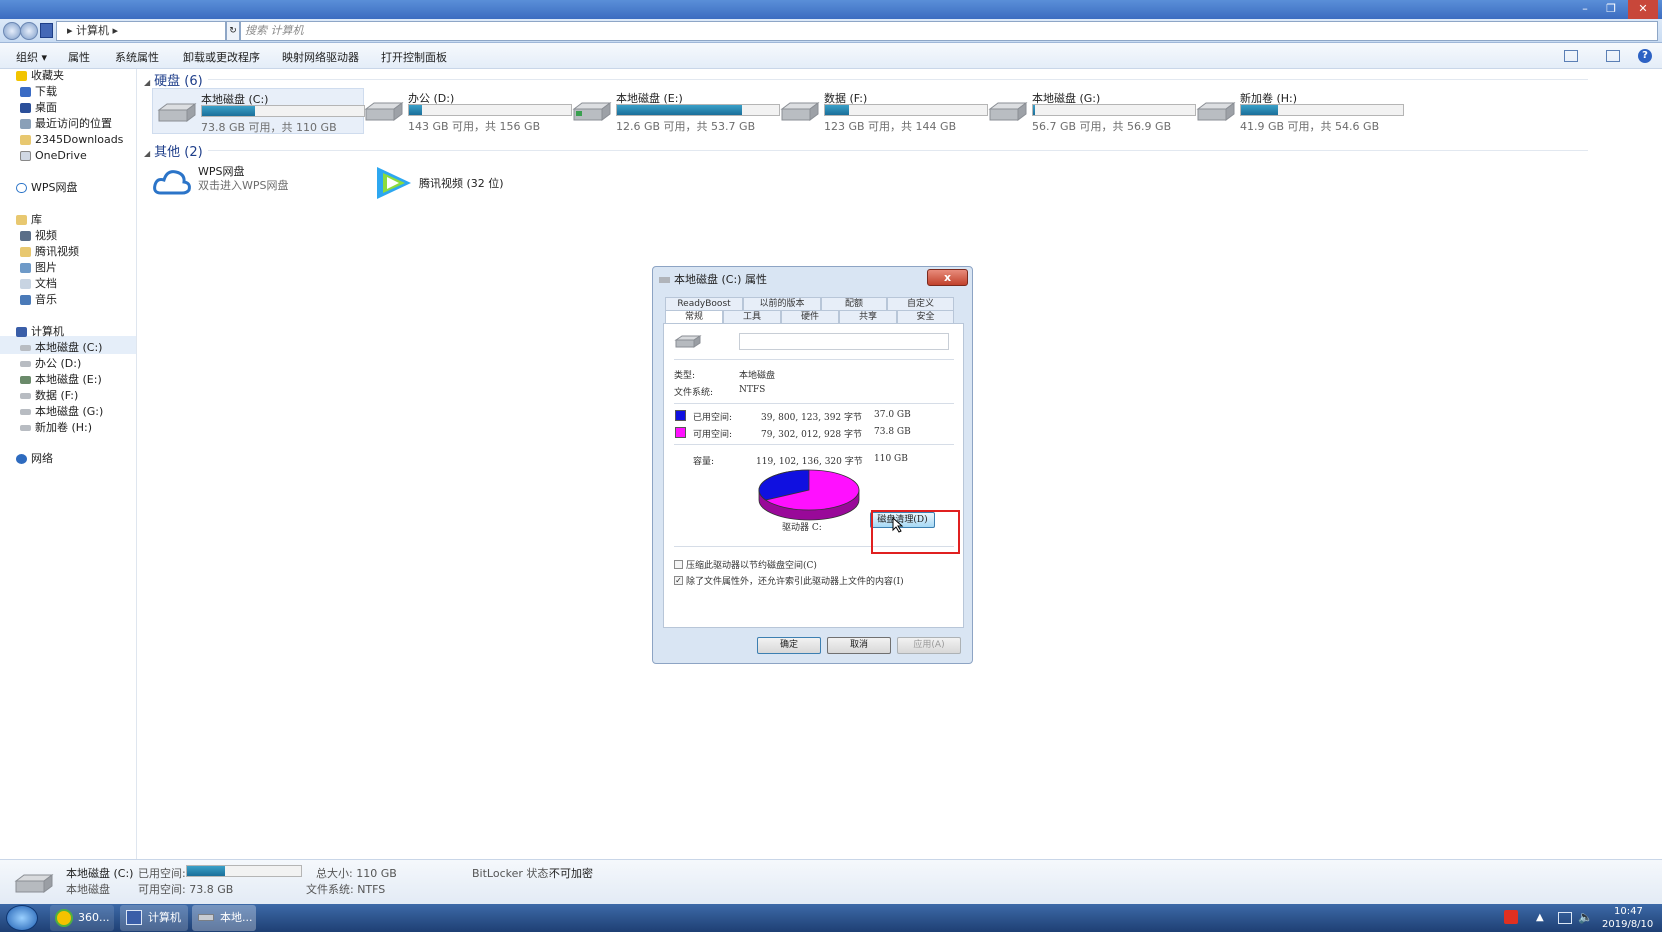 The image size is (1662, 932). What do you see at coordinates (56, 428) in the screenshot?
I see `sidebar-item-drive-h: 新加卷 (H:)` at bounding box center [56, 428].